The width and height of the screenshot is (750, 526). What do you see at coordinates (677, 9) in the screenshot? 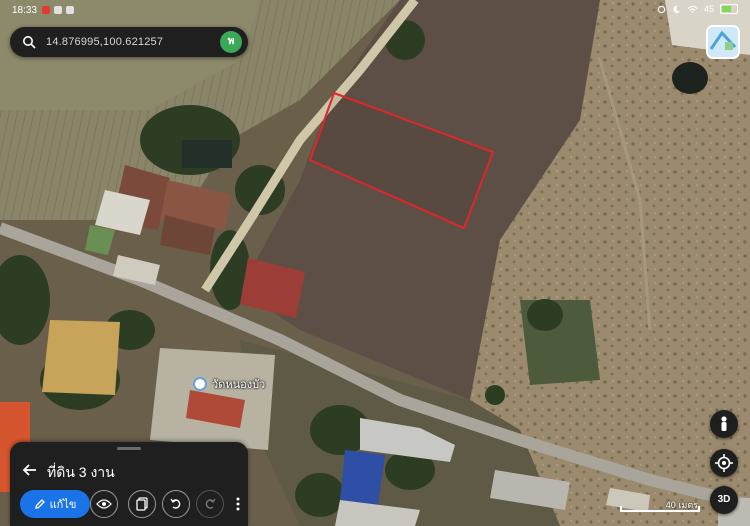
I see `moon-icon` at bounding box center [677, 9].